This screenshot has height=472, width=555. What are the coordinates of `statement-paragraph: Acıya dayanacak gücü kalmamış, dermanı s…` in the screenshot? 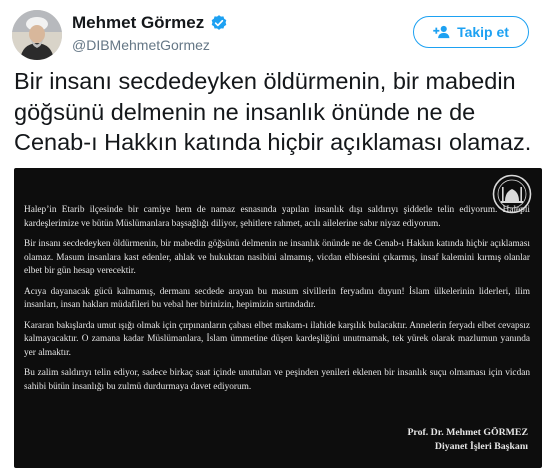 It's located at (277, 298).